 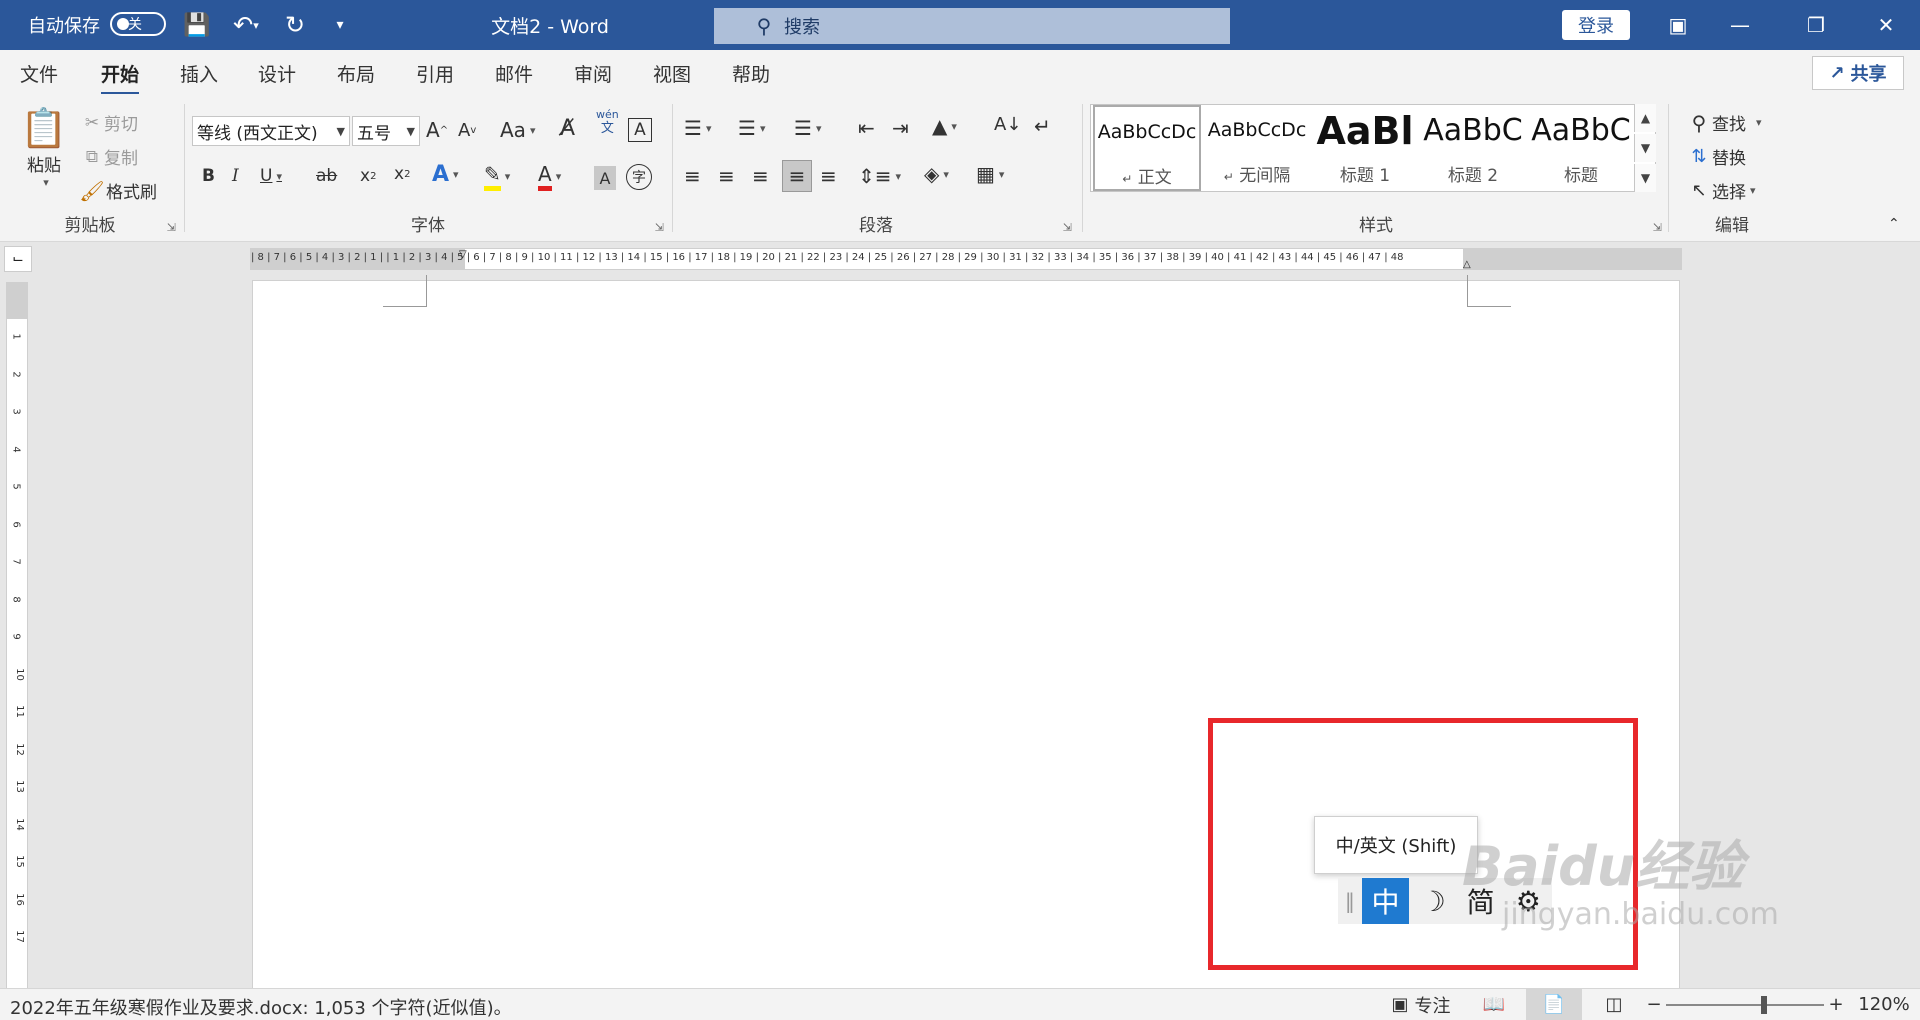 I want to click on zoom-out-button: −, so click(x=1654, y=1004).